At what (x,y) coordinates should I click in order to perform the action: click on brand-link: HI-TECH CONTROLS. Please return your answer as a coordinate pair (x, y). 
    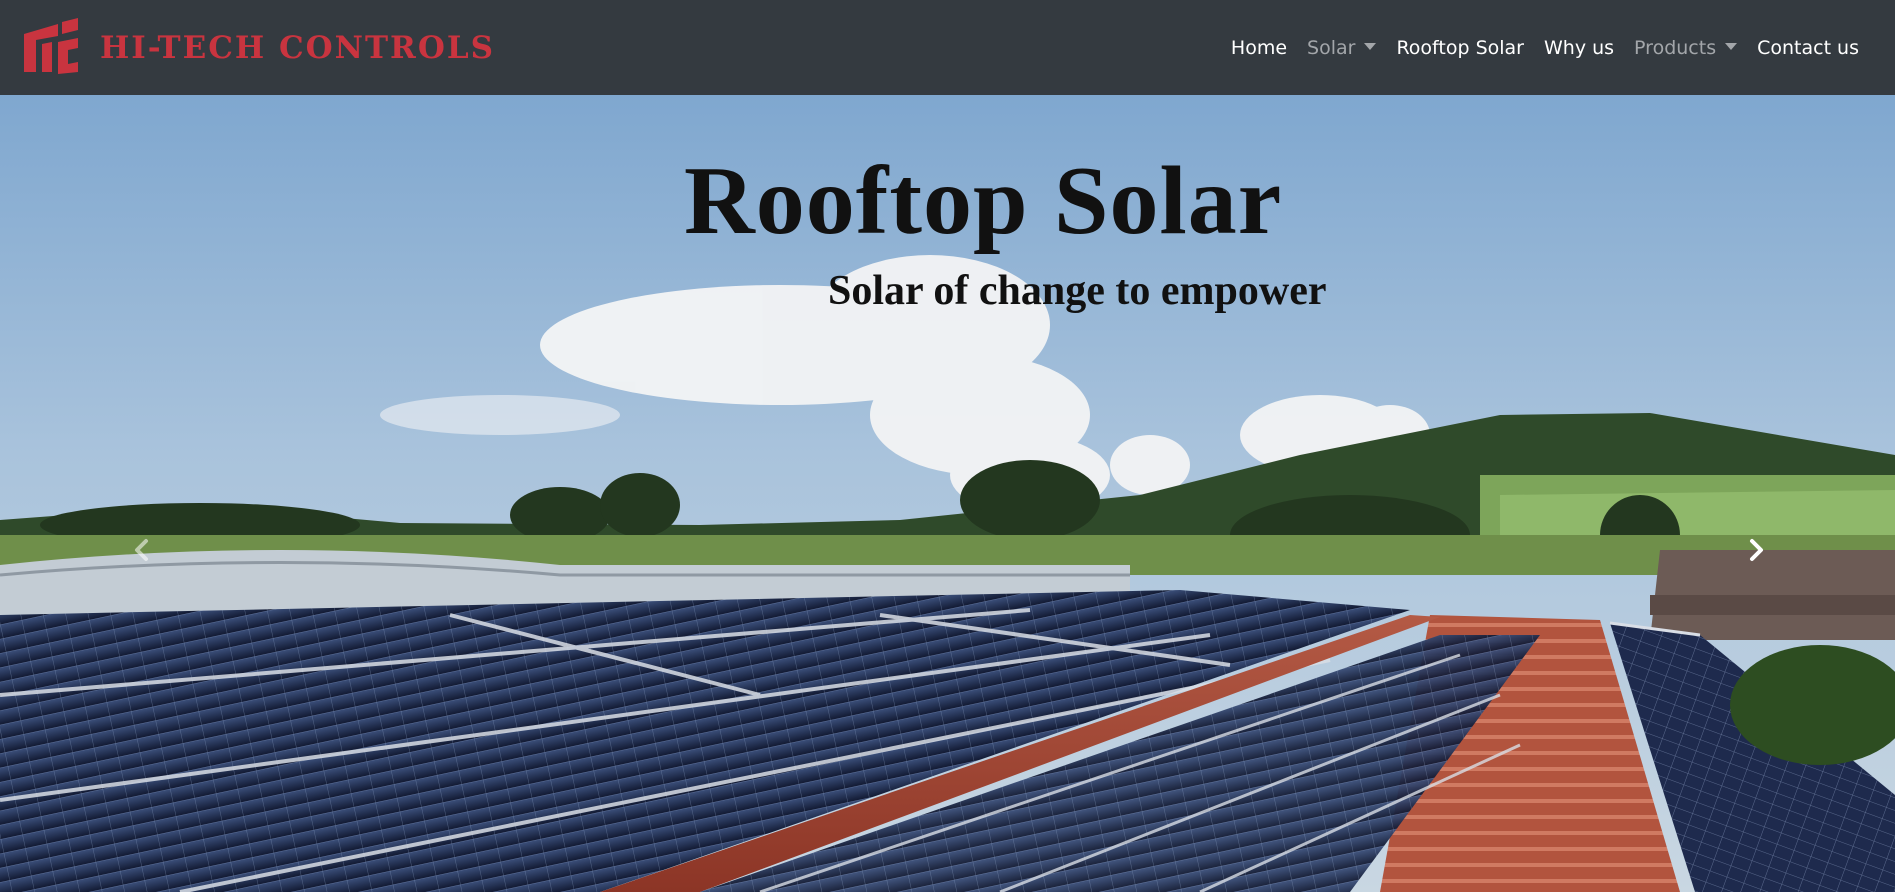
    Looking at the image, I should click on (256, 48).